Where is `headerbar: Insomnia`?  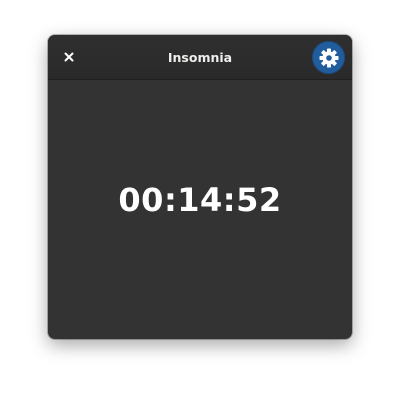
headerbar: Insomnia is located at coordinates (200, 57).